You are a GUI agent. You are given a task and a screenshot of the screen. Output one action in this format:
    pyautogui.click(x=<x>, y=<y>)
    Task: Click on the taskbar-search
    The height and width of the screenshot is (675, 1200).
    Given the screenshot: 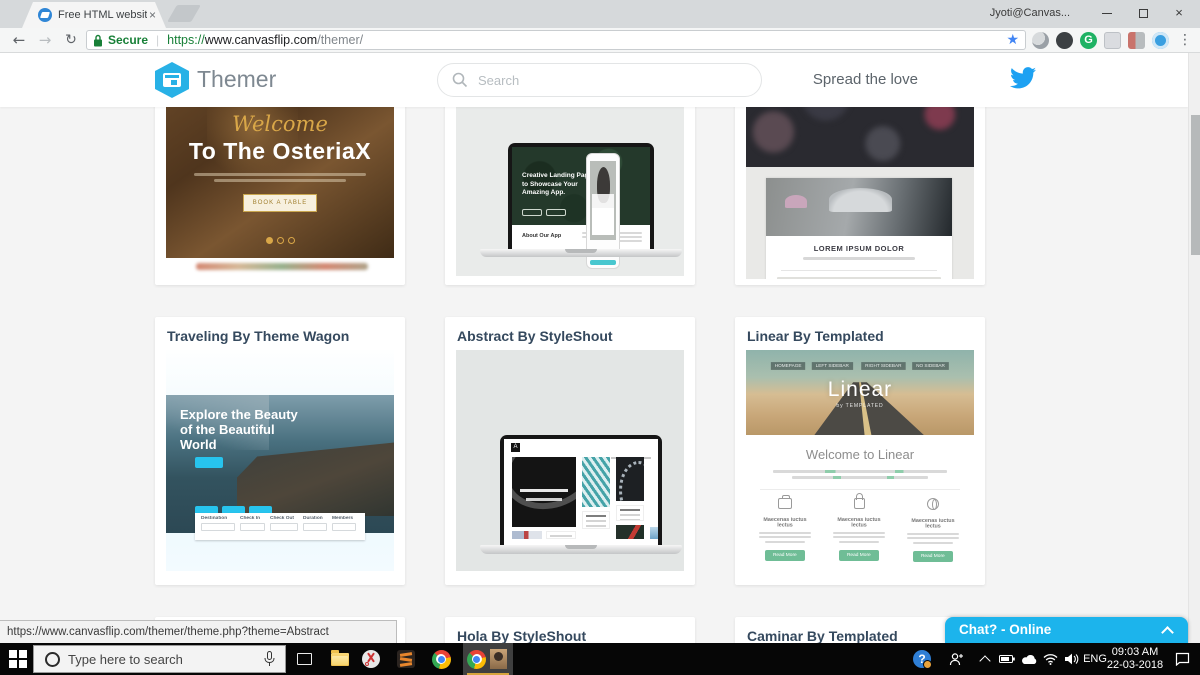 What is the action you would take?
    pyautogui.click(x=159, y=659)
    